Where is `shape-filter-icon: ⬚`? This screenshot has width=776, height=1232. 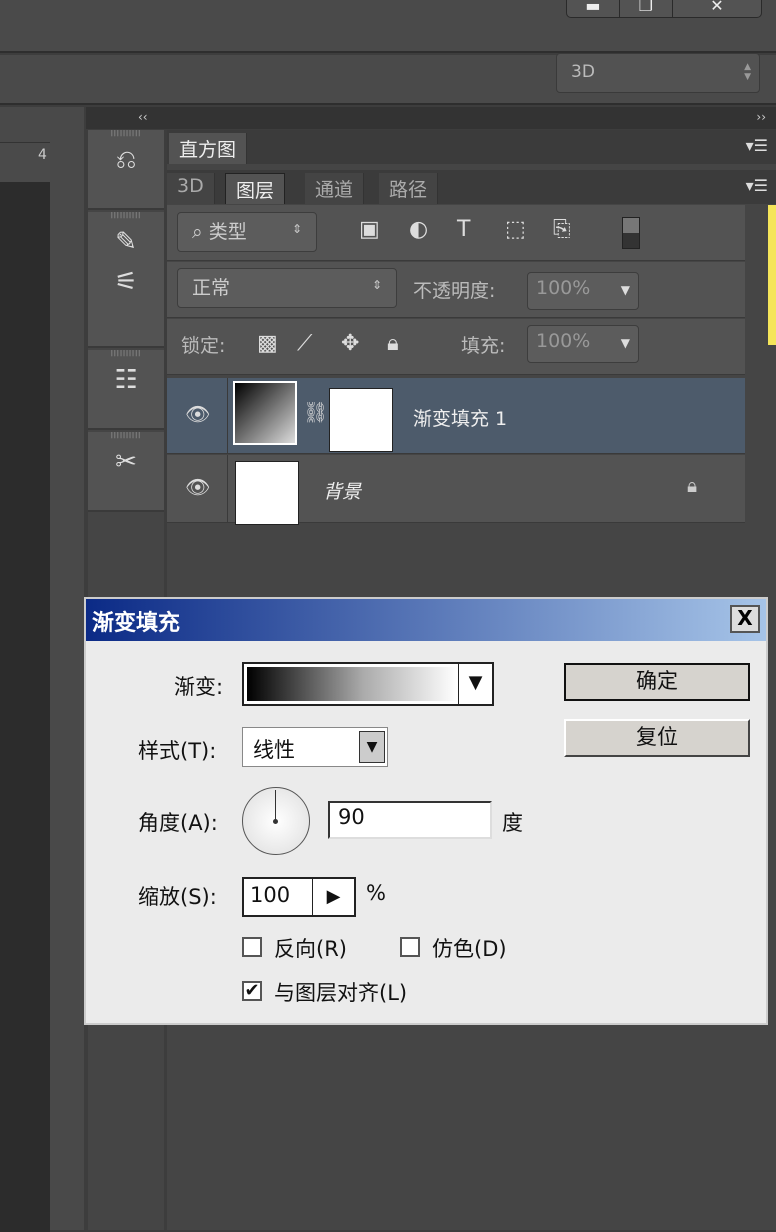
shape-filter-icon: ⬚ is located at coordinates (515, 229).